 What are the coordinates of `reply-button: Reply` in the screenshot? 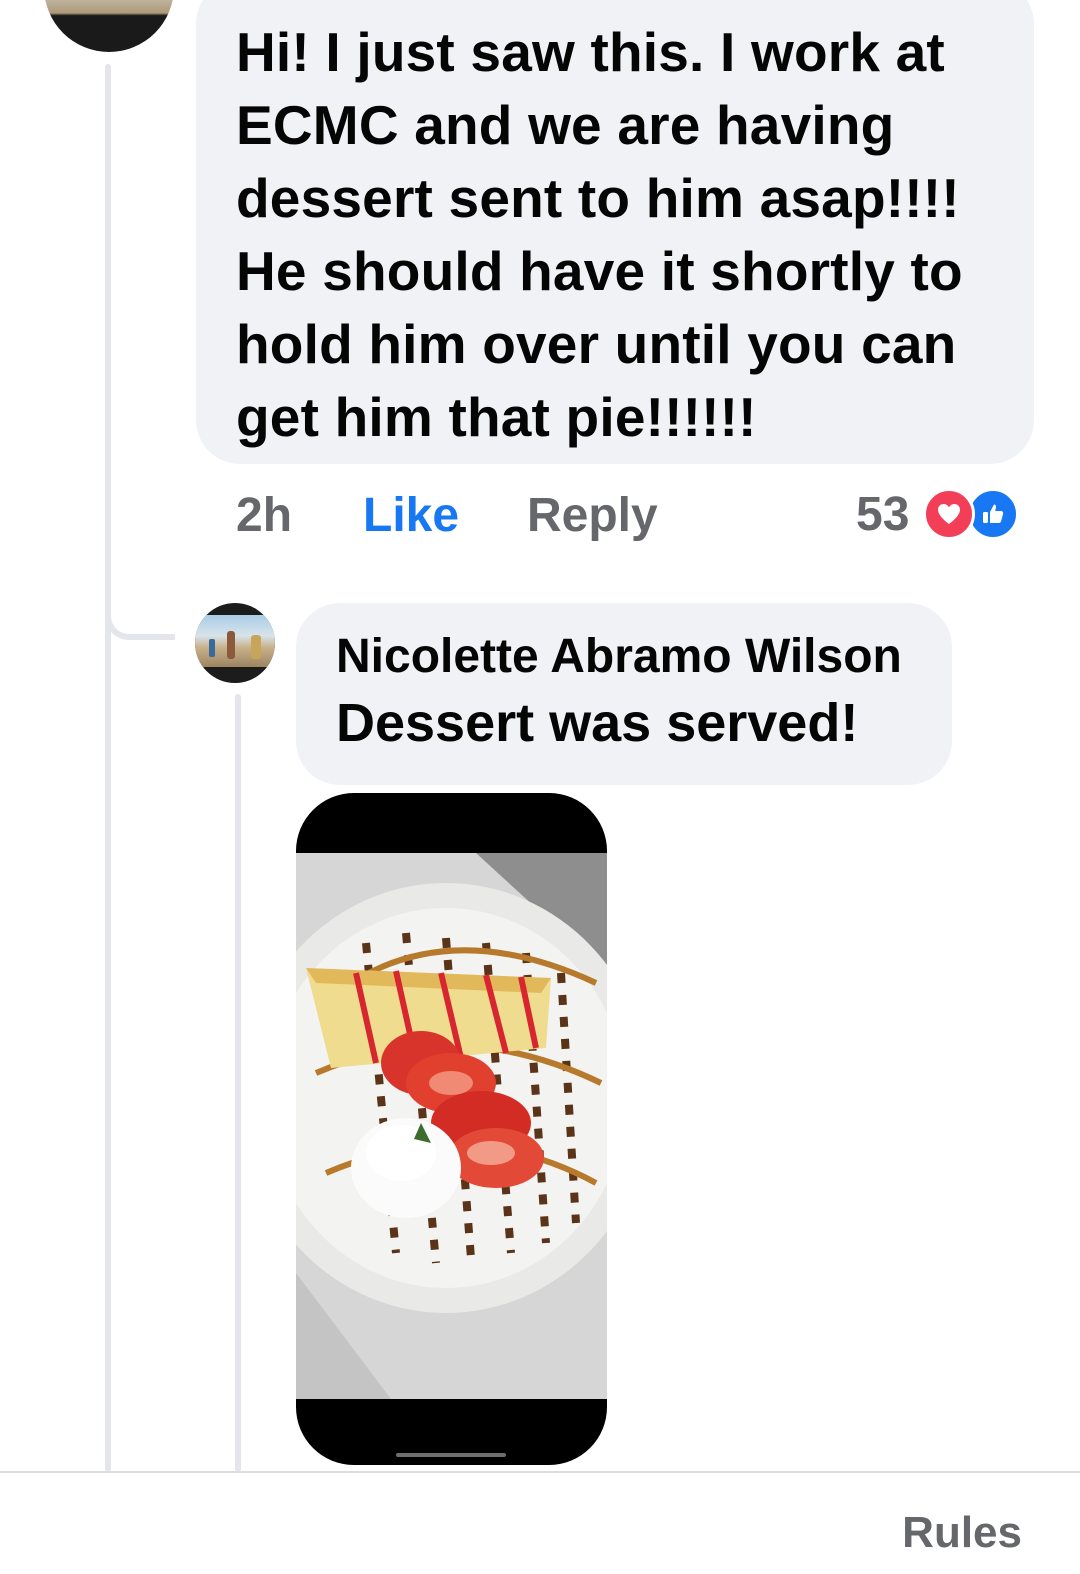 It's located at (592, 515).